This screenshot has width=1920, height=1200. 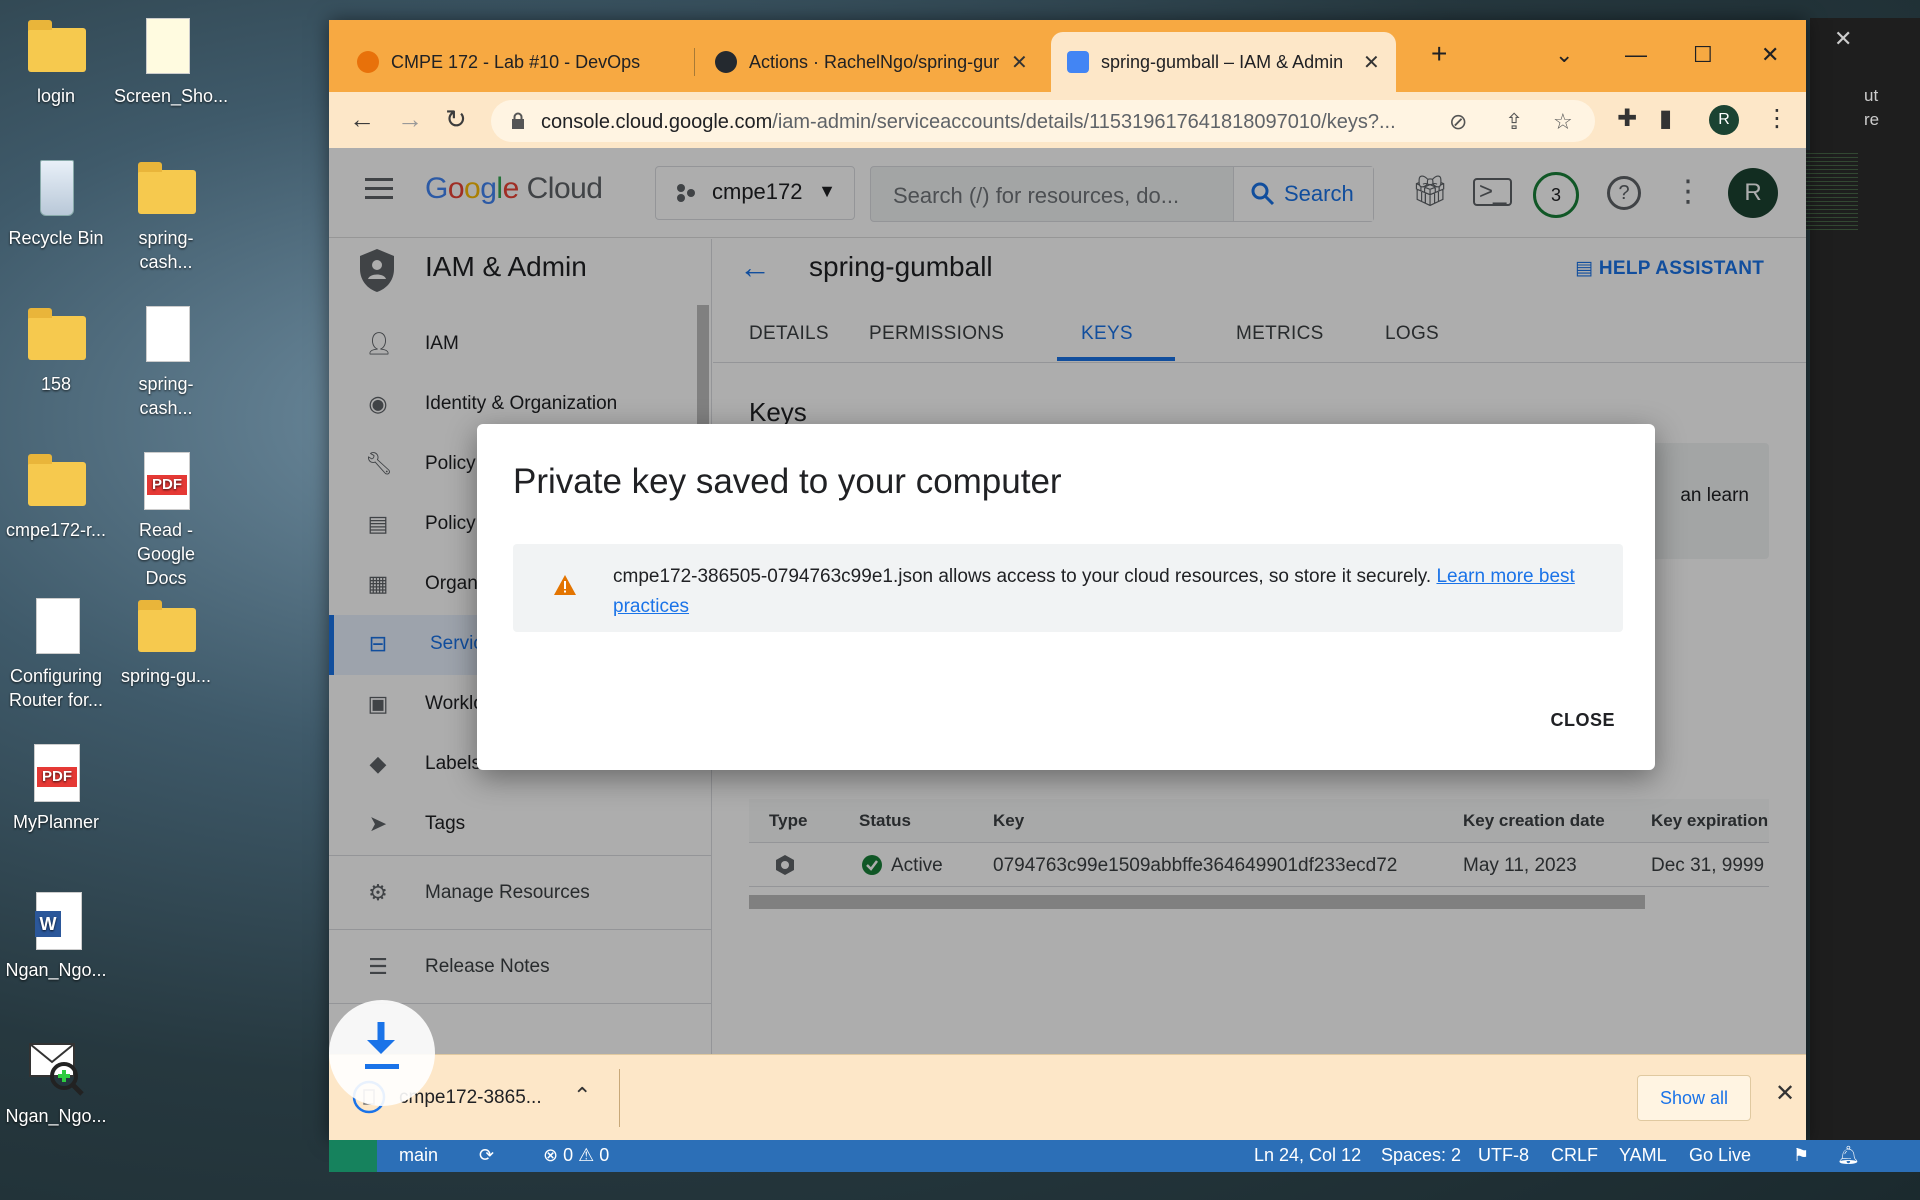 What do you see at coordinates (1574, 1155) in the screenshot?
I see `line-endings: CRLF` at bounding box center [1574, 1155].